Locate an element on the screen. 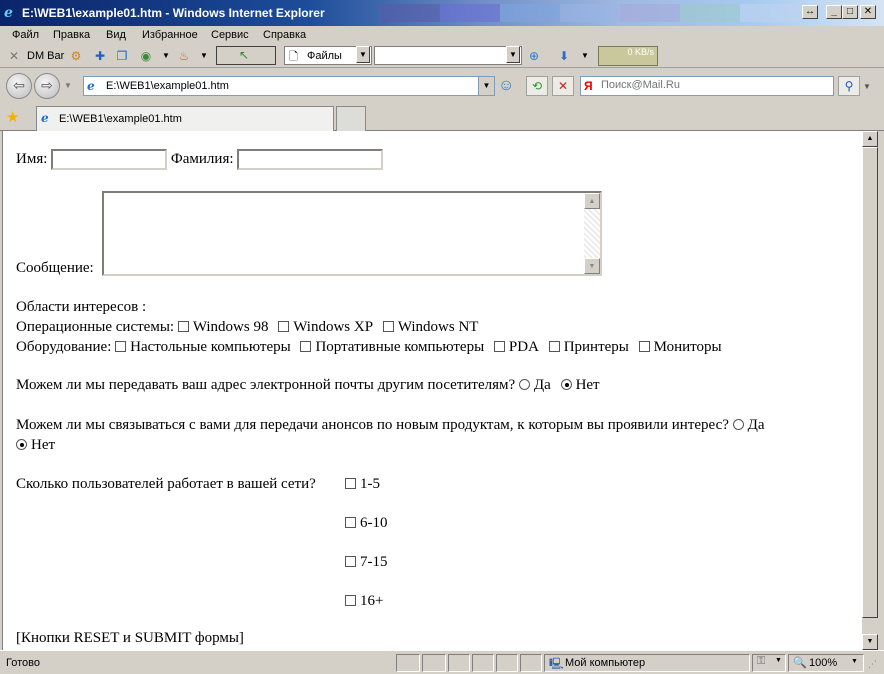 This screenshot has width=884, height=674. users-option-7-15: 7-15 is located at coordinates (366, 562).